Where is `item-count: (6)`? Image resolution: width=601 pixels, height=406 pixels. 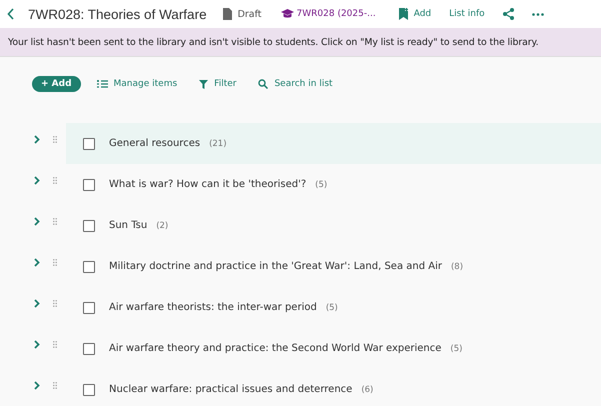
item-count: (6) is located at coordinates (367, 389).